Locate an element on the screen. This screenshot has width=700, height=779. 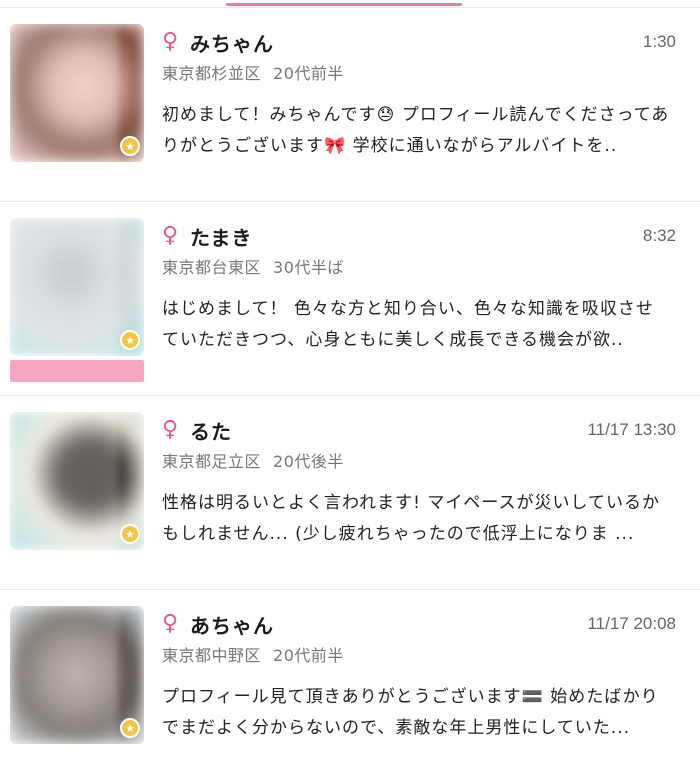
user-location: 東京都足立区 is located at coordinates (212, 461).